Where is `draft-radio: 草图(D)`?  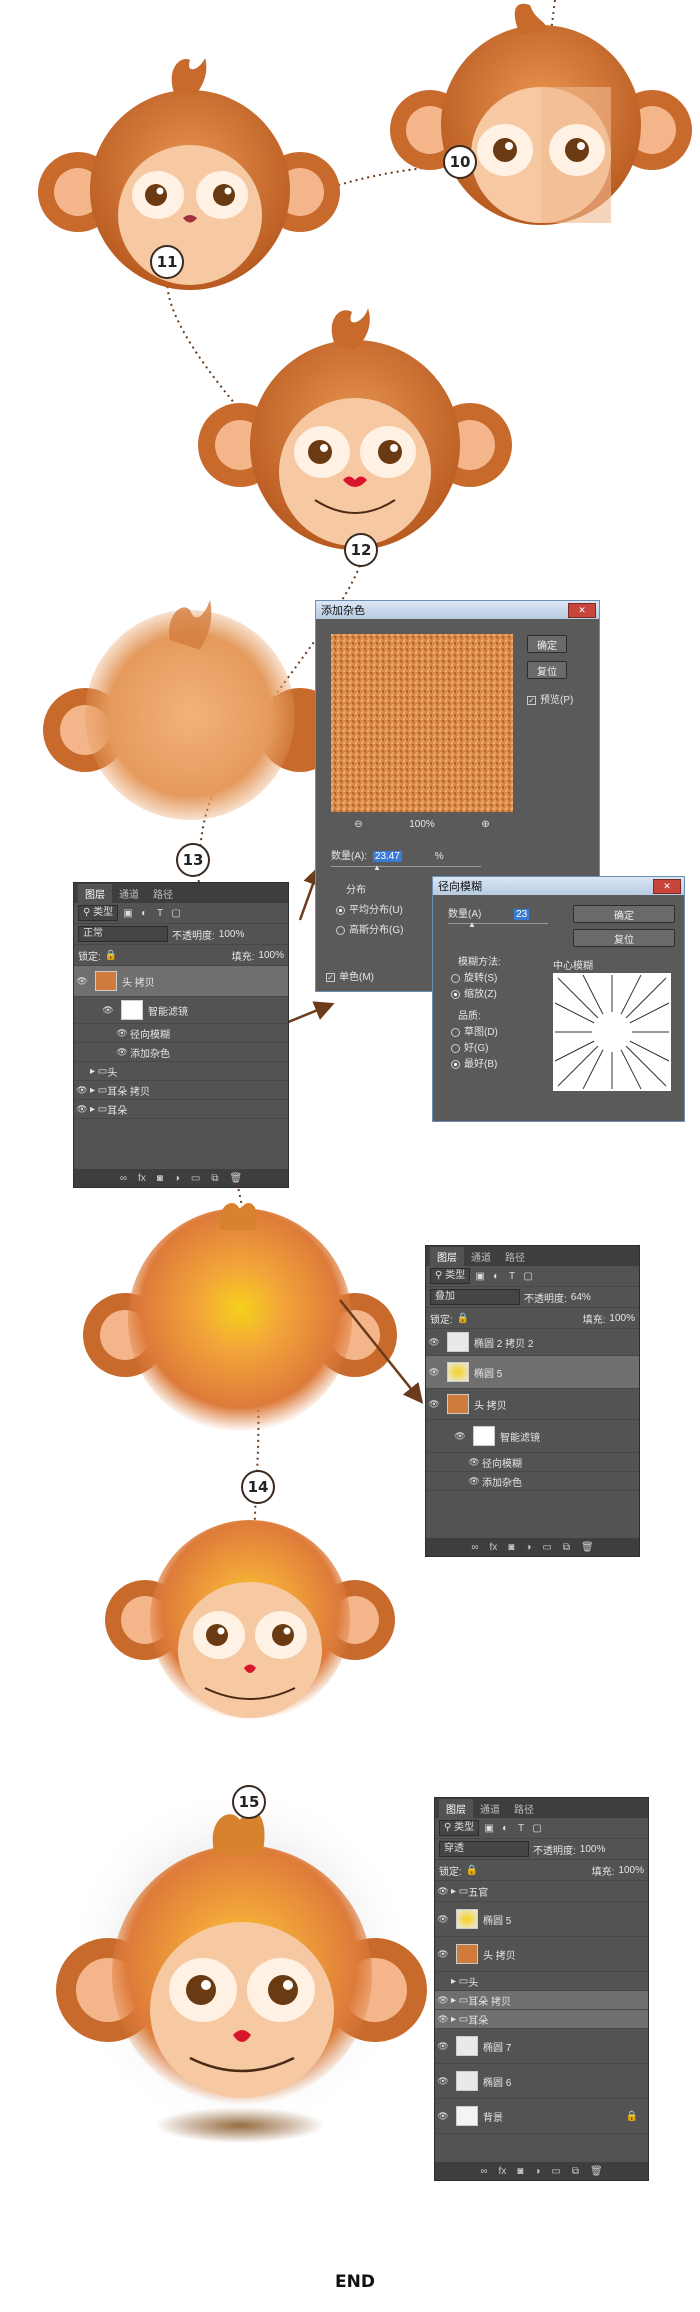 draft-radio: 草图(D) is located at coordinates (474, 1030).